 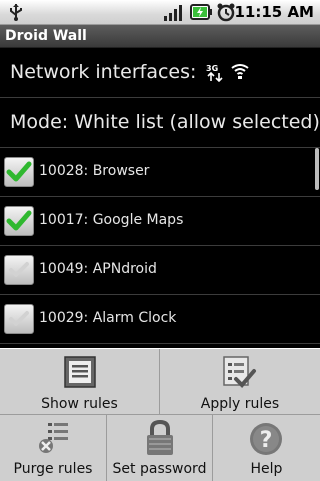 I want to click on app-row-alarm-clock: 10029: Alarm Clock, so click(x=160, y=319).